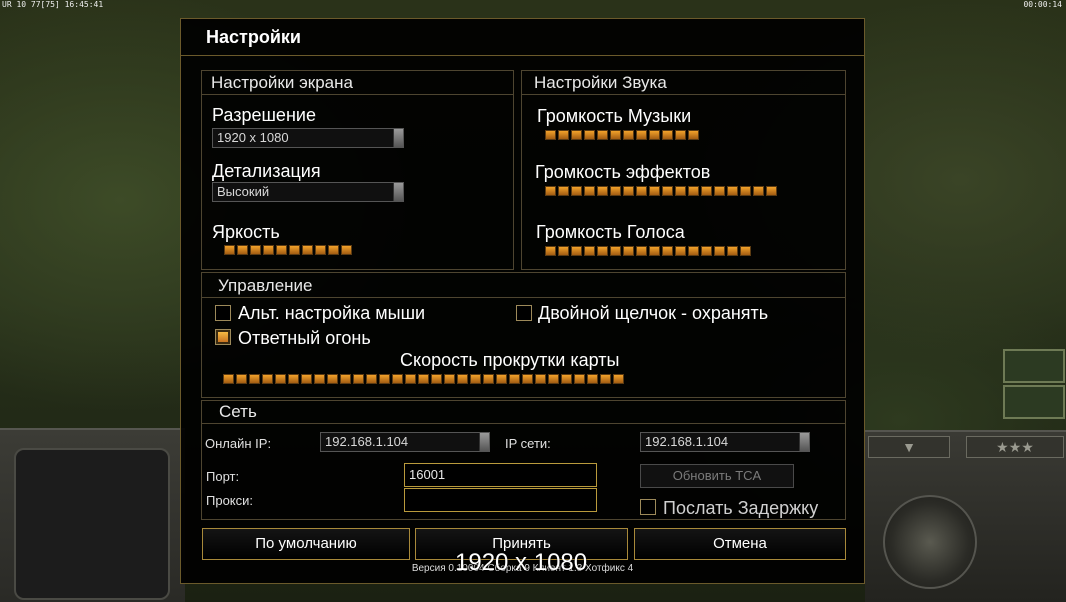  Describe the element at coordinates (909, 447) in the screenshot. I see `hud-dropdown-button: ▼` at that location.